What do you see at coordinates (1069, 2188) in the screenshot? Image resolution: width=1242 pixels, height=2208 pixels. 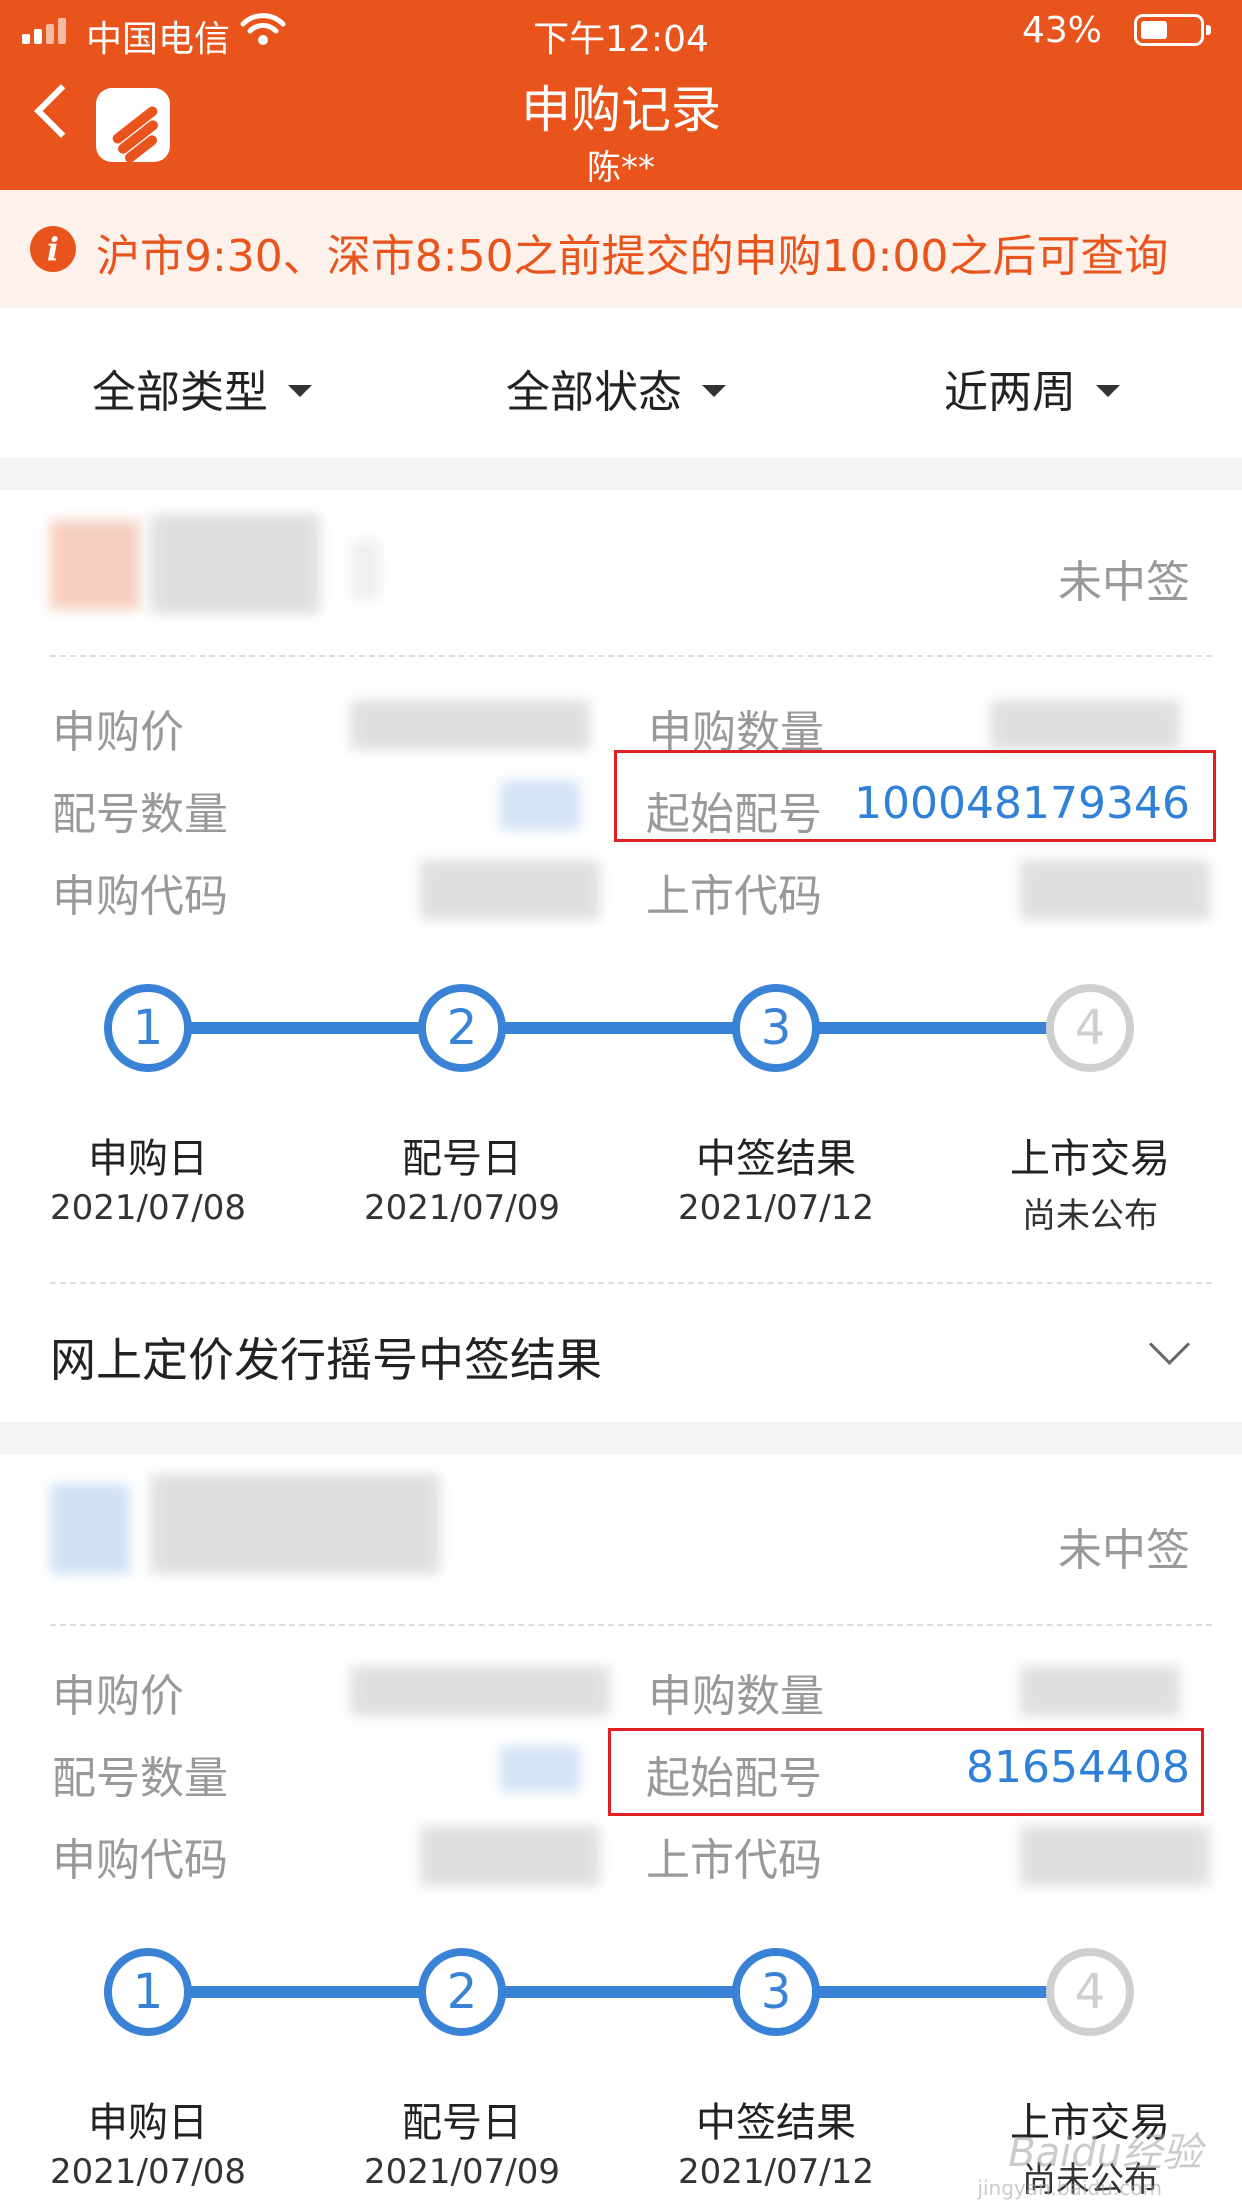 I see `watermark-url: jingyan.baidu.com` at bounding box center [1069, 2188].